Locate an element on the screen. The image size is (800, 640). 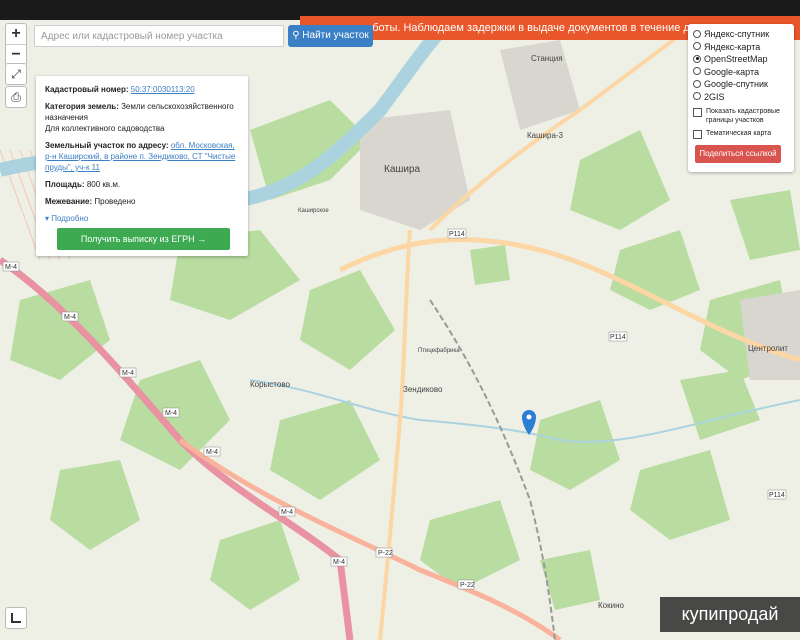
cadastral-label: Кадастровый номер: is located at coordinates (87, 89).